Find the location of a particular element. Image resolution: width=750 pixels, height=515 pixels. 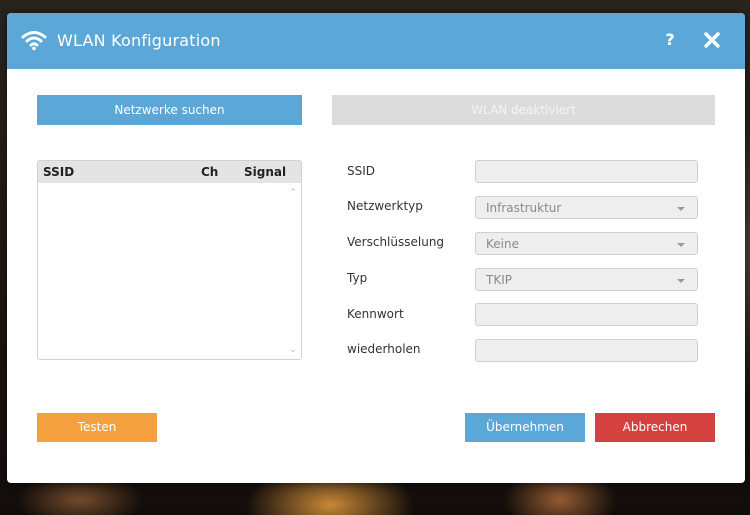

help-icon: ? is located at coordinates (670, 40).